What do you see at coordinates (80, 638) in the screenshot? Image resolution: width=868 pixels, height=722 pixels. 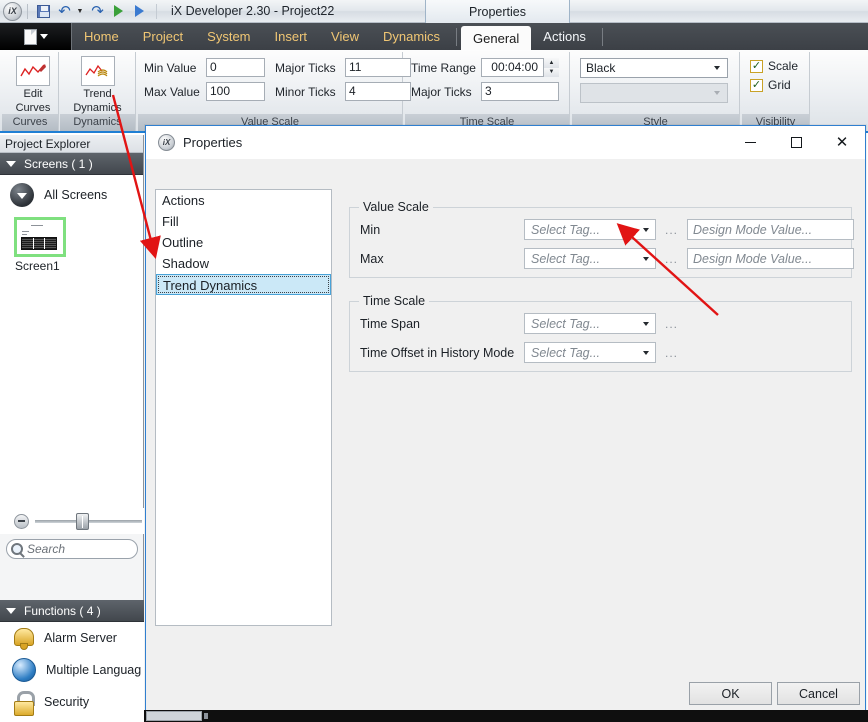 I see `function-label: Alarm Server` at bounding box center [80, 638].